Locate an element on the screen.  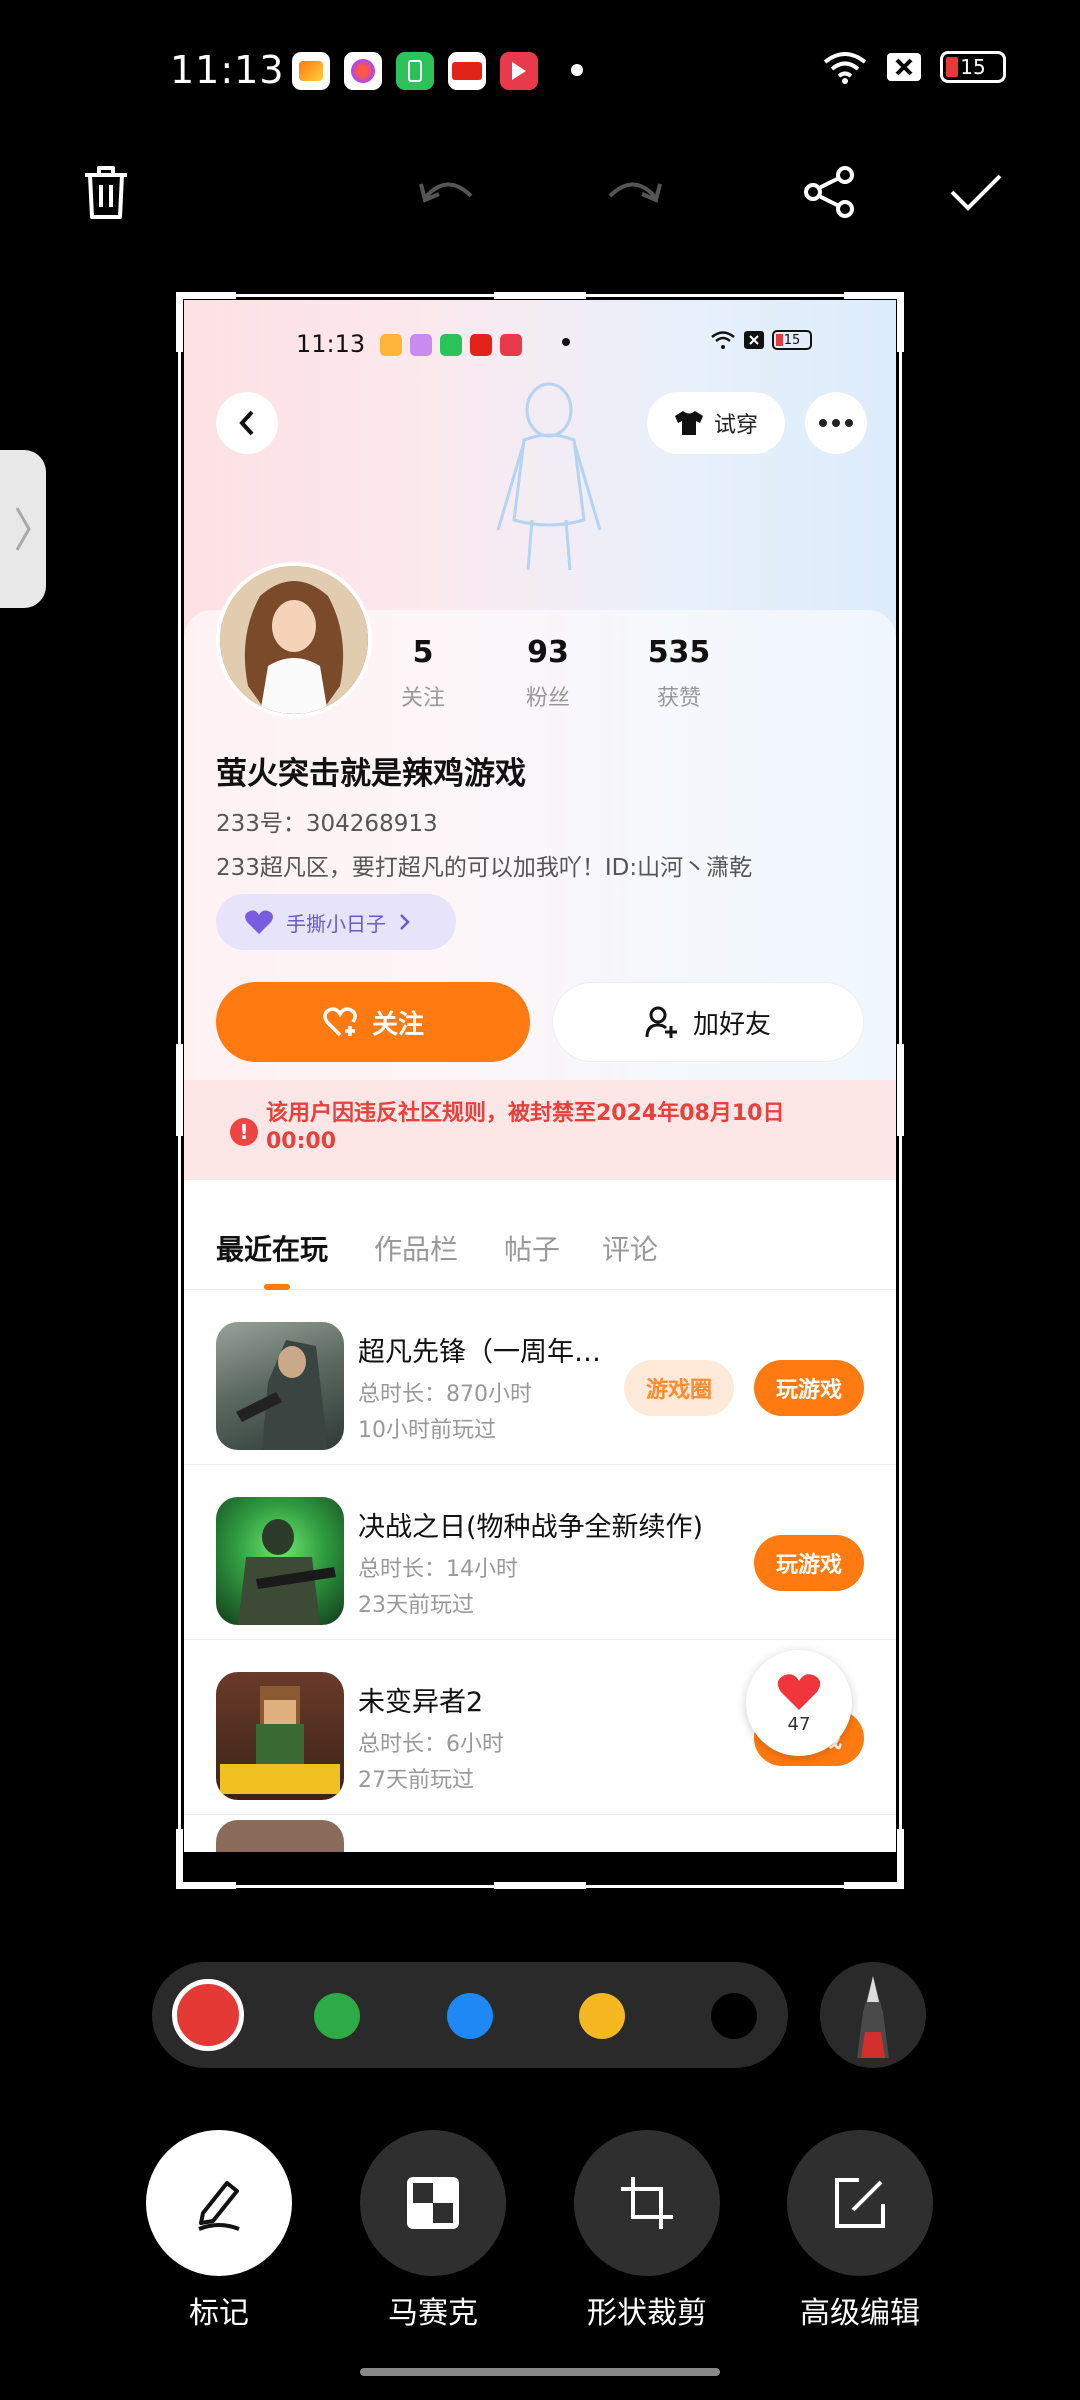
back-button is located at coordinates (247, 423).